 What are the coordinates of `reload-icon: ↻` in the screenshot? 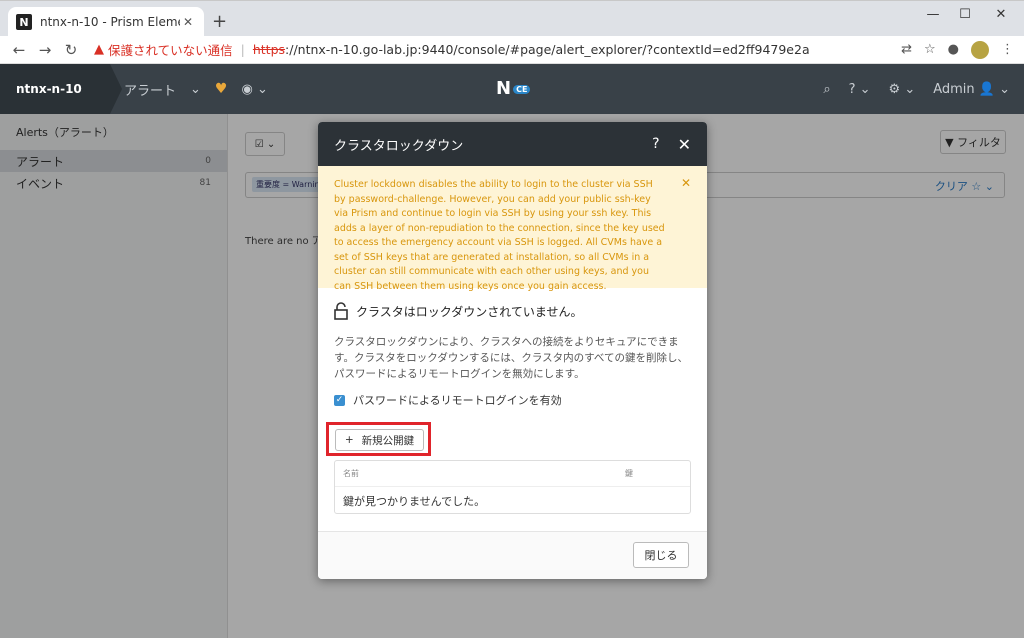 It's located at (71, 50).